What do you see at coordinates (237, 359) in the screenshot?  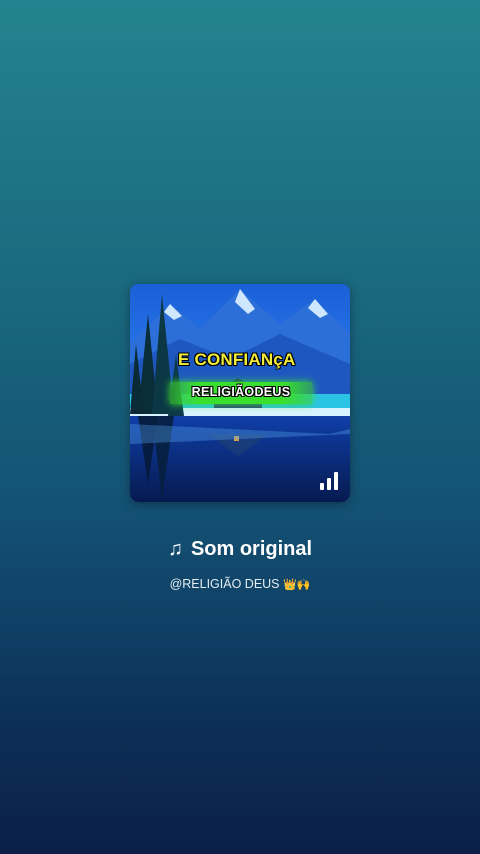 I see `cover-caption-top: E CONFIANçA` at bounding box center [237, 359].